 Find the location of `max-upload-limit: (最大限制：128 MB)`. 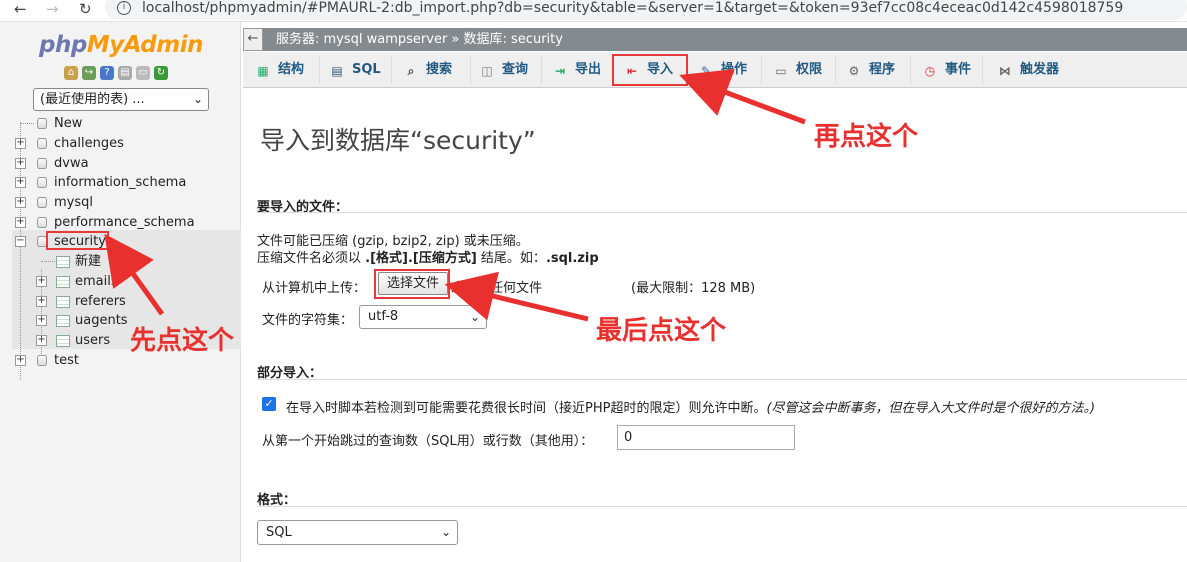

max-upload-limit: (最大限制：128 MB) is located at coordinates (693, 288).